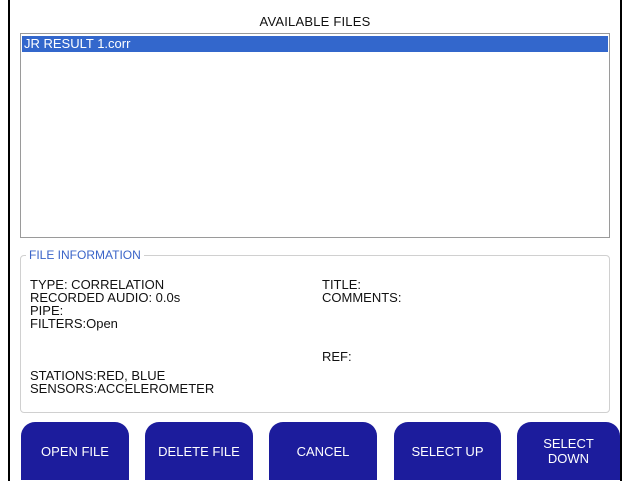 The image size is (628, 481). I want to click on file-info-left-column-lower: STATIONS:RED, BLUE SENSORS:ACCELEROMETER, so click(122, 382).